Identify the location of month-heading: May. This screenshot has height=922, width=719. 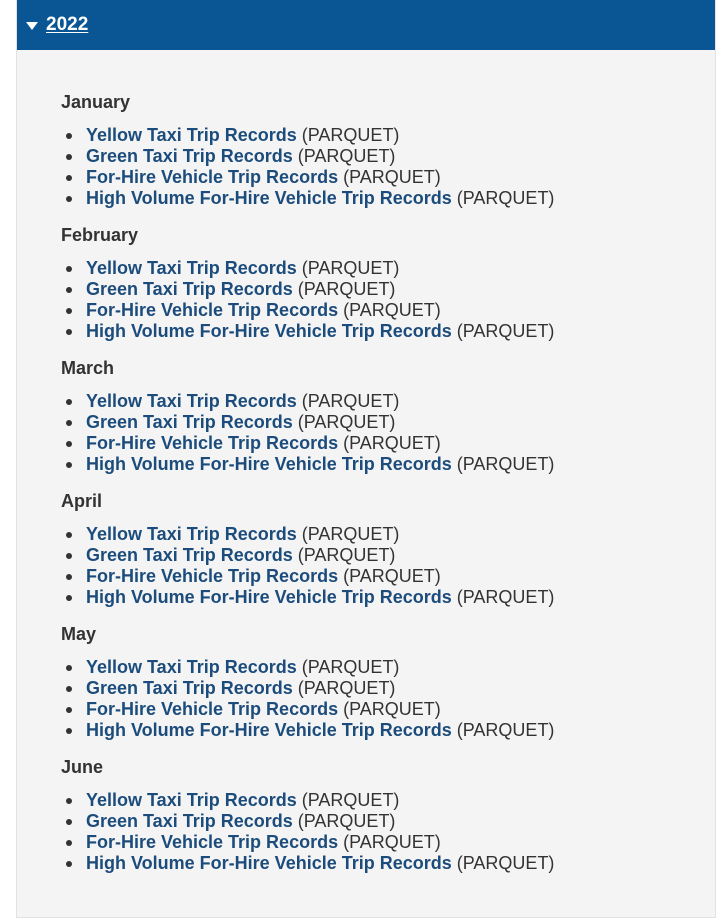
(79, 634).